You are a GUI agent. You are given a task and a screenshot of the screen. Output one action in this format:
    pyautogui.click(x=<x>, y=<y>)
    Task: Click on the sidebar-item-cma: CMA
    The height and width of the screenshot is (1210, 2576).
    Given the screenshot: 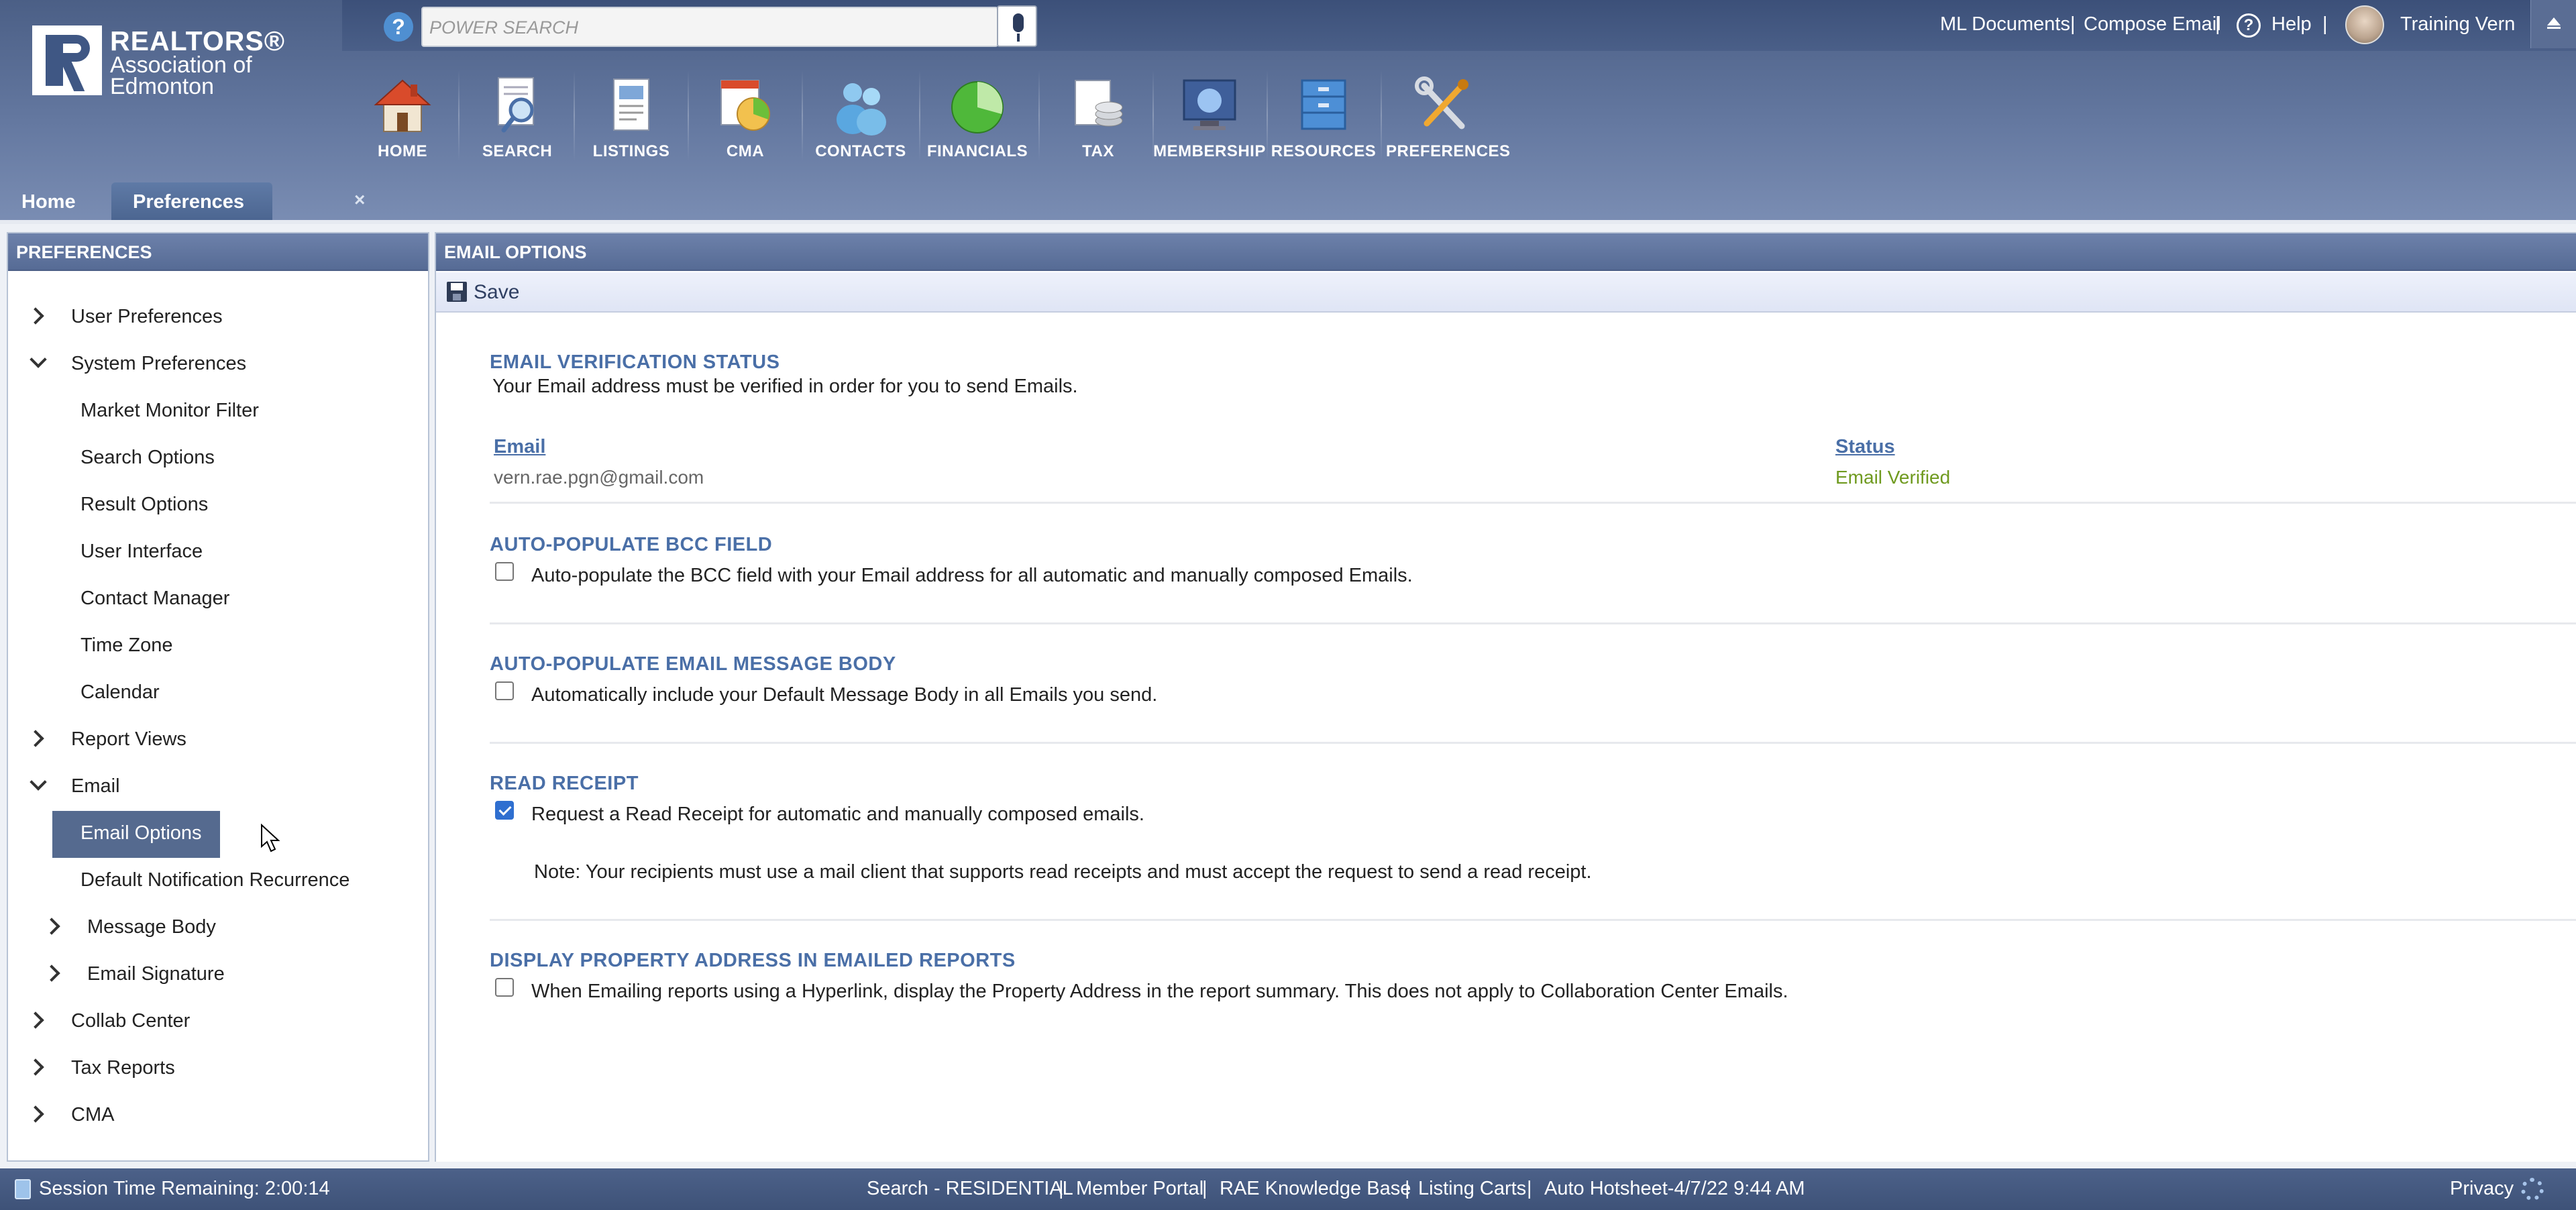 What is the action you would take?
    pyautogui.click(x=218, y=1115)
    